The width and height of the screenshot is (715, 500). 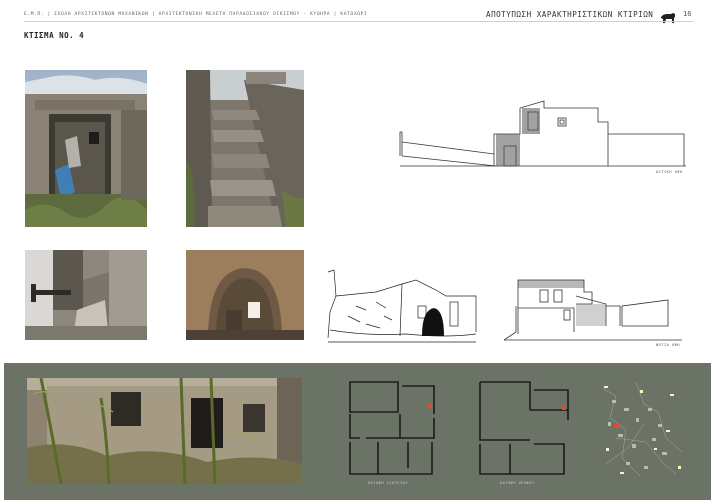 What do you see at coordinates (54, 35) in the screenshot?
I see `building-title: ΚΤΙΣΜΑ ΝΟ. 4` at bounding box center [54, 35].